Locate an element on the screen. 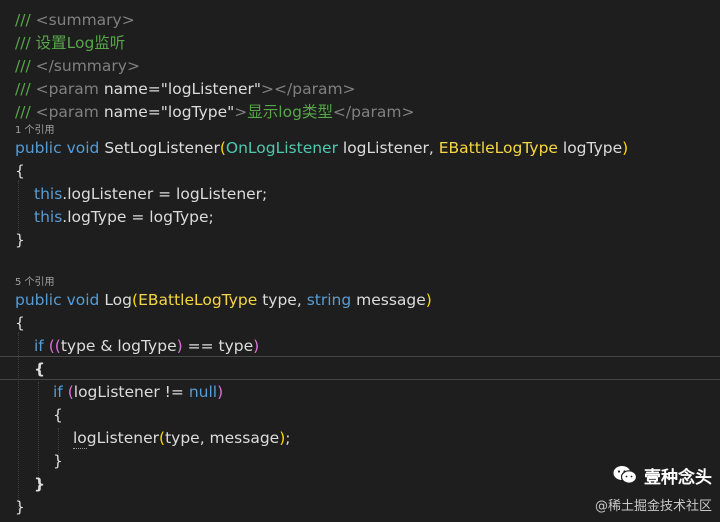  code-line-1: /// <summary> is located at coordinates (75, 20).